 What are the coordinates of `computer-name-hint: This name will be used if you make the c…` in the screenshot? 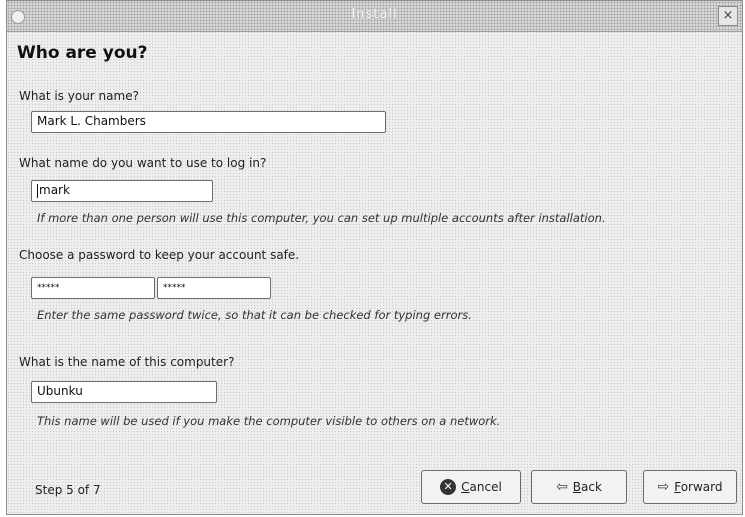 It's located at (269, 421).